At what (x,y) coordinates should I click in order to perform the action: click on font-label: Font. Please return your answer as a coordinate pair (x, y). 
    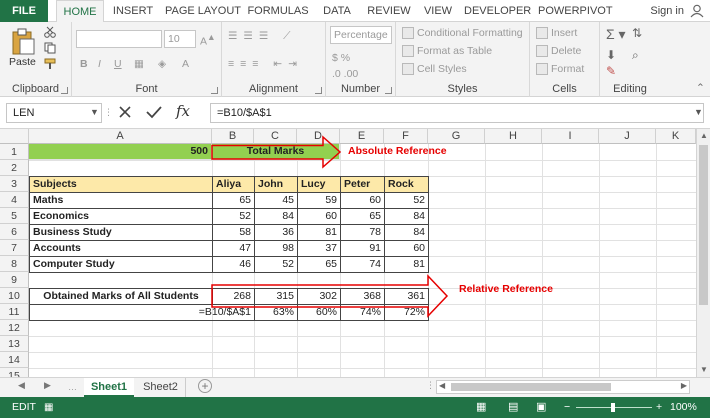
    Looking at the image, I should click on (146, 89).